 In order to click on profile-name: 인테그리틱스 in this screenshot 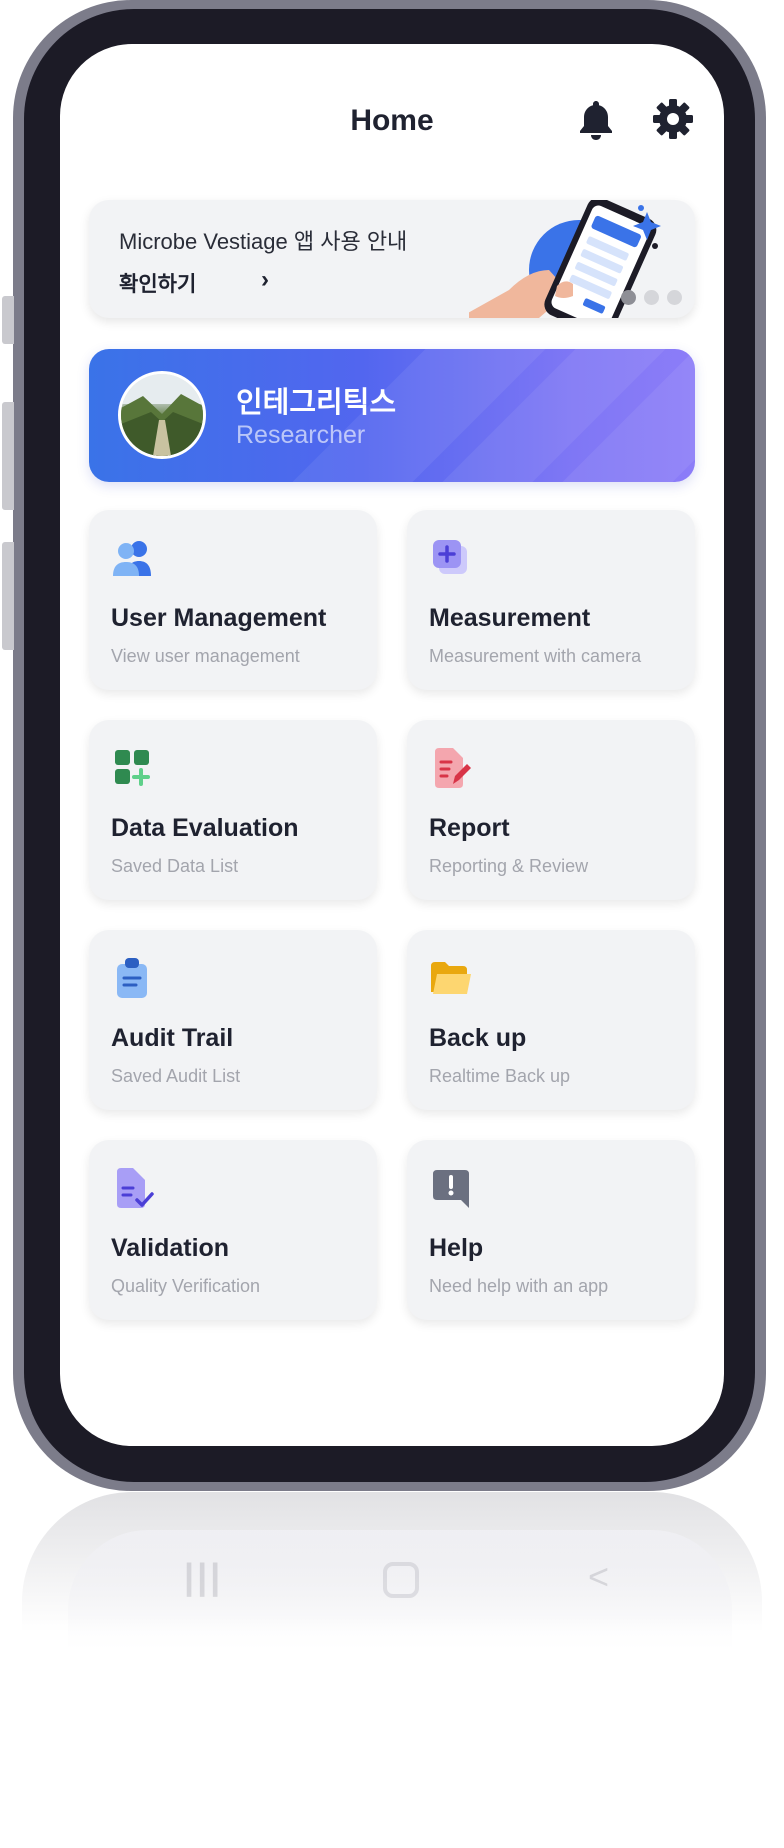, I will do `click(316, 403)`.